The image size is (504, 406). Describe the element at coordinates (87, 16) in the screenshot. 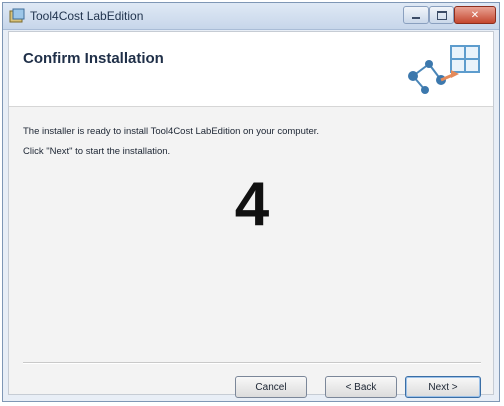

I see `window-title: Tool4Cost LabEdition` at that location.